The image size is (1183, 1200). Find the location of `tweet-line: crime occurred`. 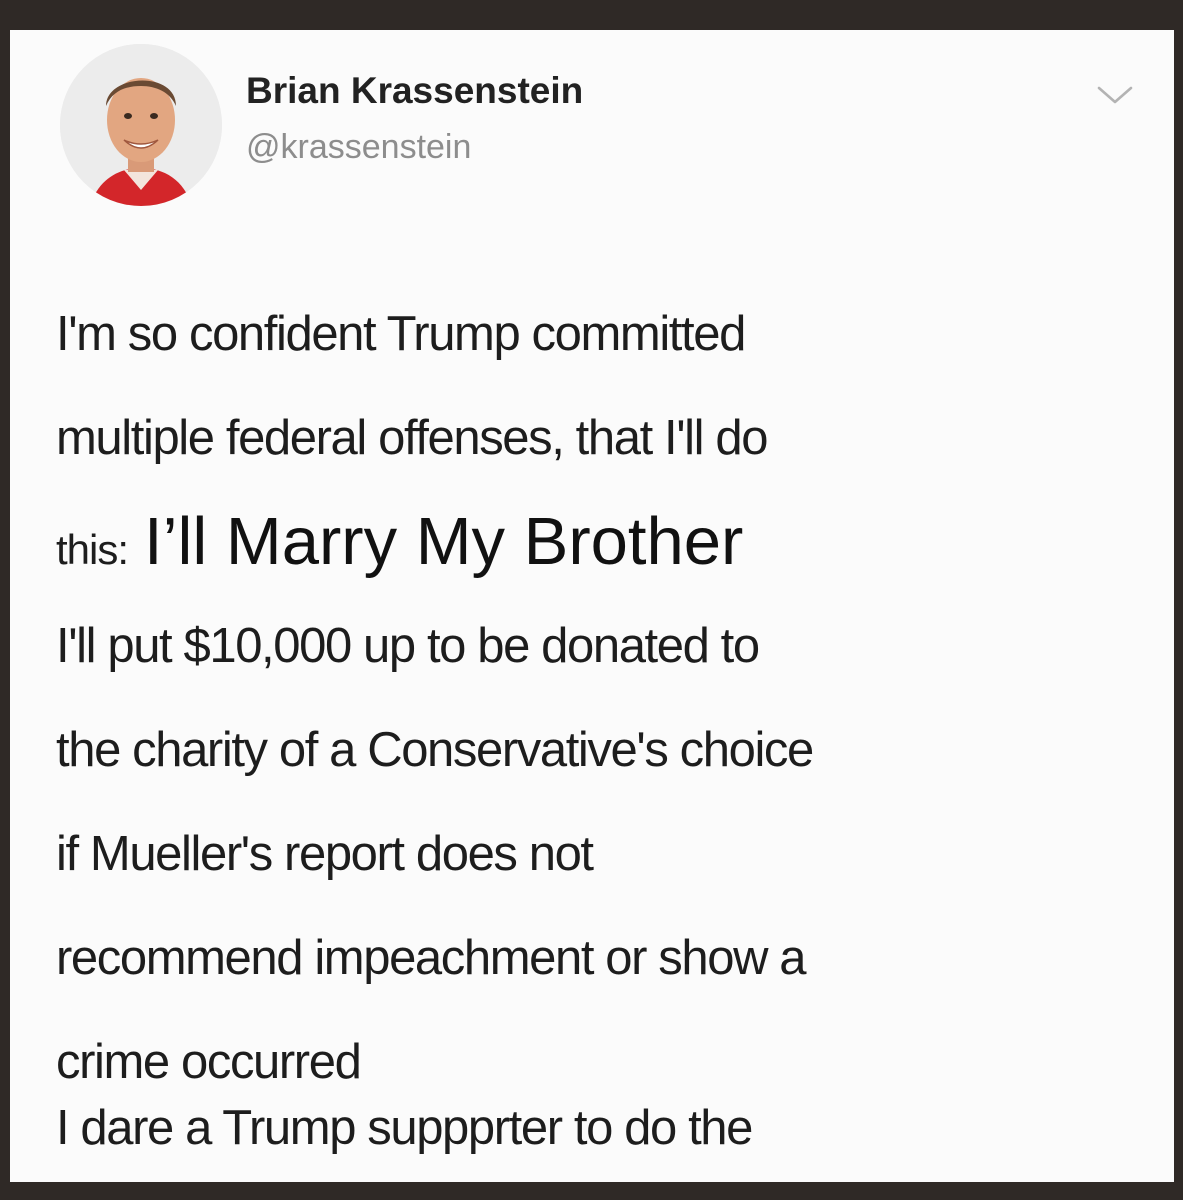

tweet-line: crime occurred is located at coordinates (209, 1062).